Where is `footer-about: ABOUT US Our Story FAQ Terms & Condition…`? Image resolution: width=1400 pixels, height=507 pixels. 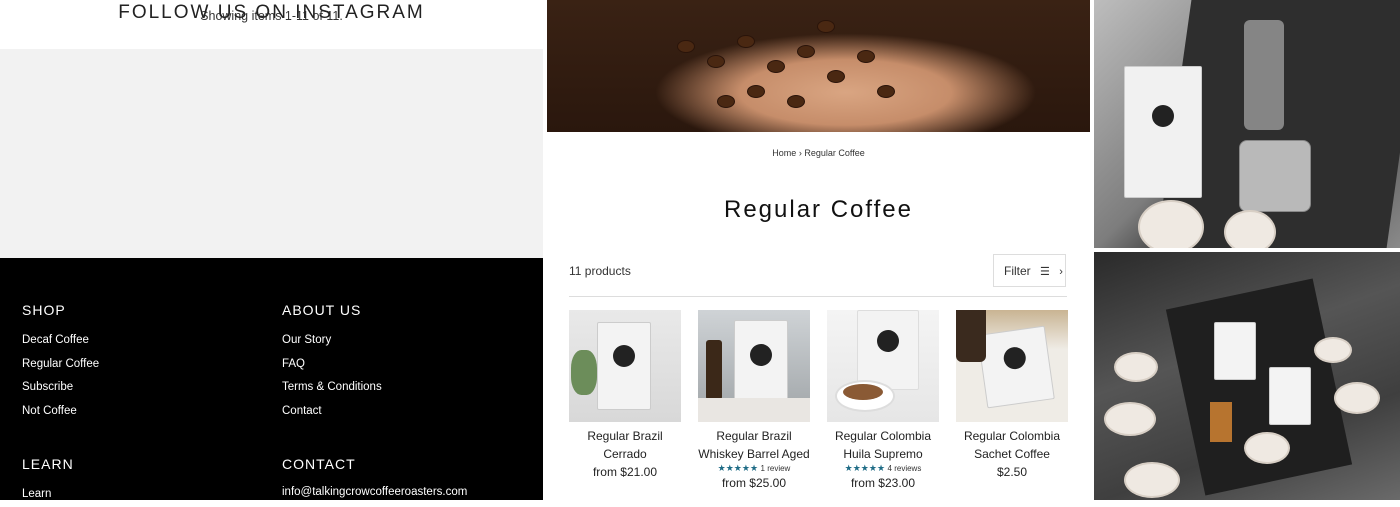
footer-about: ABOUT US Our Story FAQ Terms & Condition… is located at coordinates (332, 363).